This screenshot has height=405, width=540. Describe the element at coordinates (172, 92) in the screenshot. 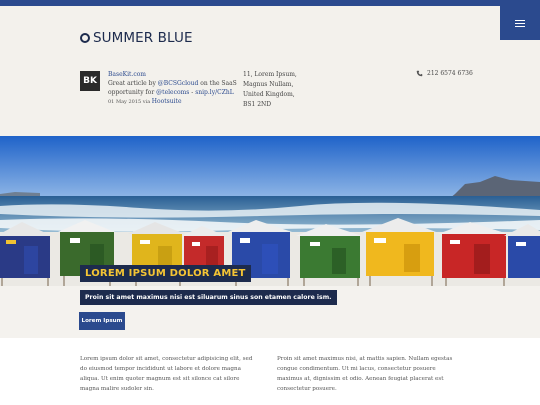

I see `mention-link-2: @telecoms` at that location.